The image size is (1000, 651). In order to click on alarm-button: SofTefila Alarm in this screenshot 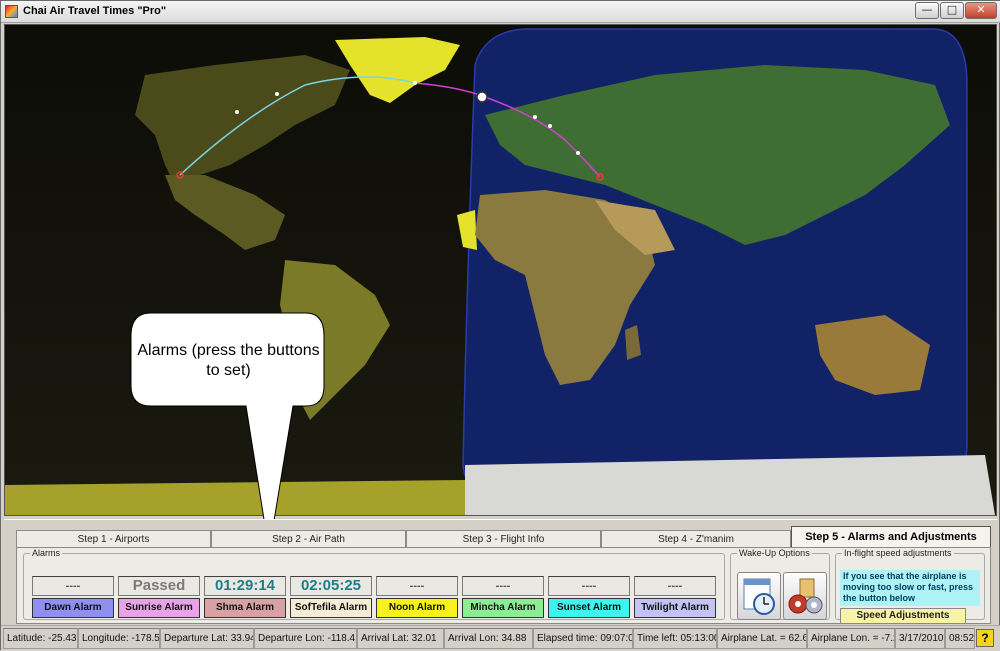, I will do `click(331, 608)`.